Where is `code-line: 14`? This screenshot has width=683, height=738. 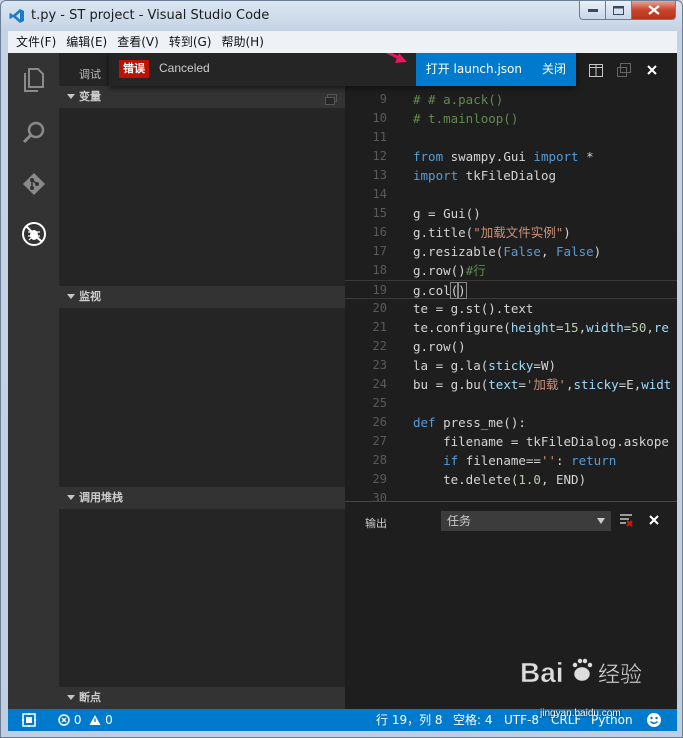
code-line: 14 is located at coordinates (511, 194).